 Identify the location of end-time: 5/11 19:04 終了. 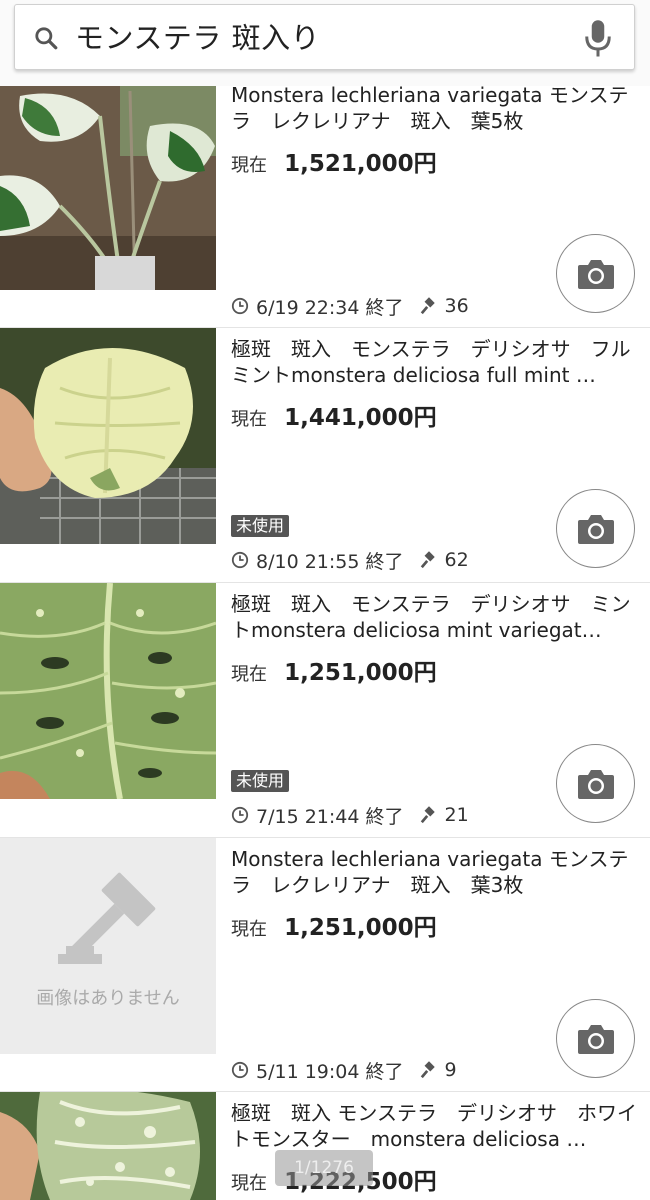
(330, 1071).